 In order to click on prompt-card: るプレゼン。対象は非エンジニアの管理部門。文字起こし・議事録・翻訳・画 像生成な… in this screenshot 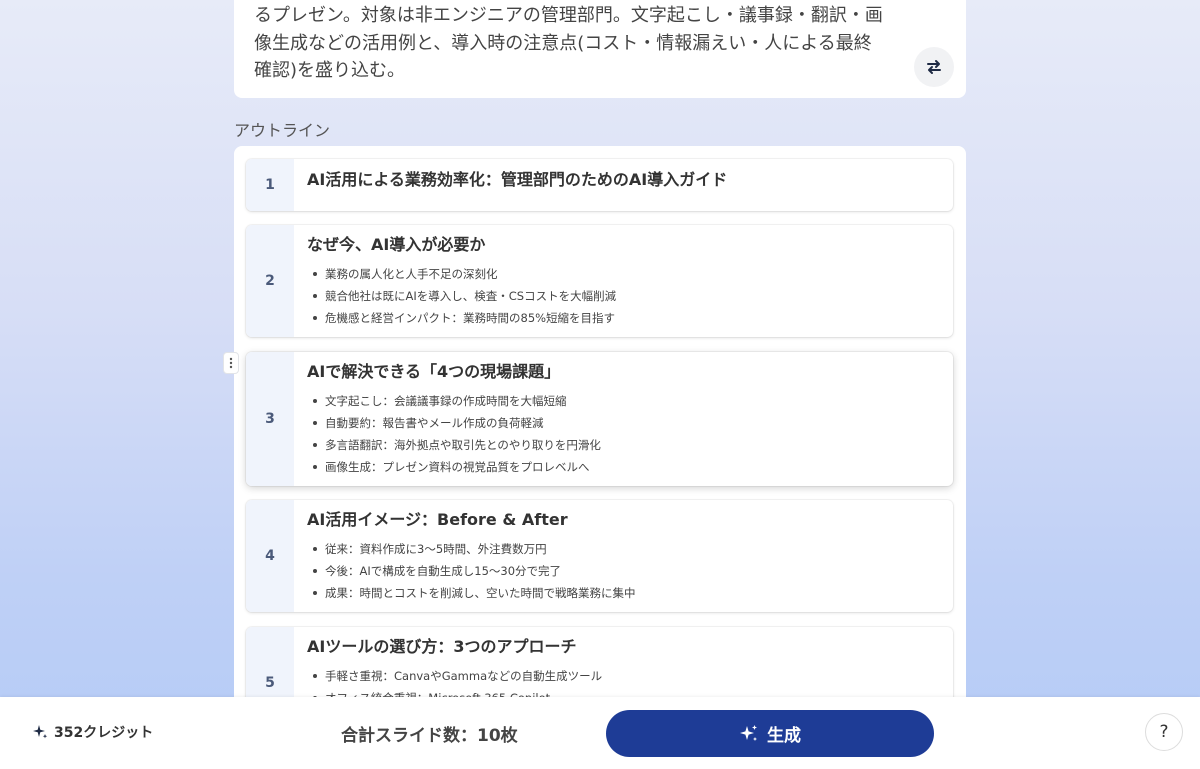, I will do `click(600, 49)`.